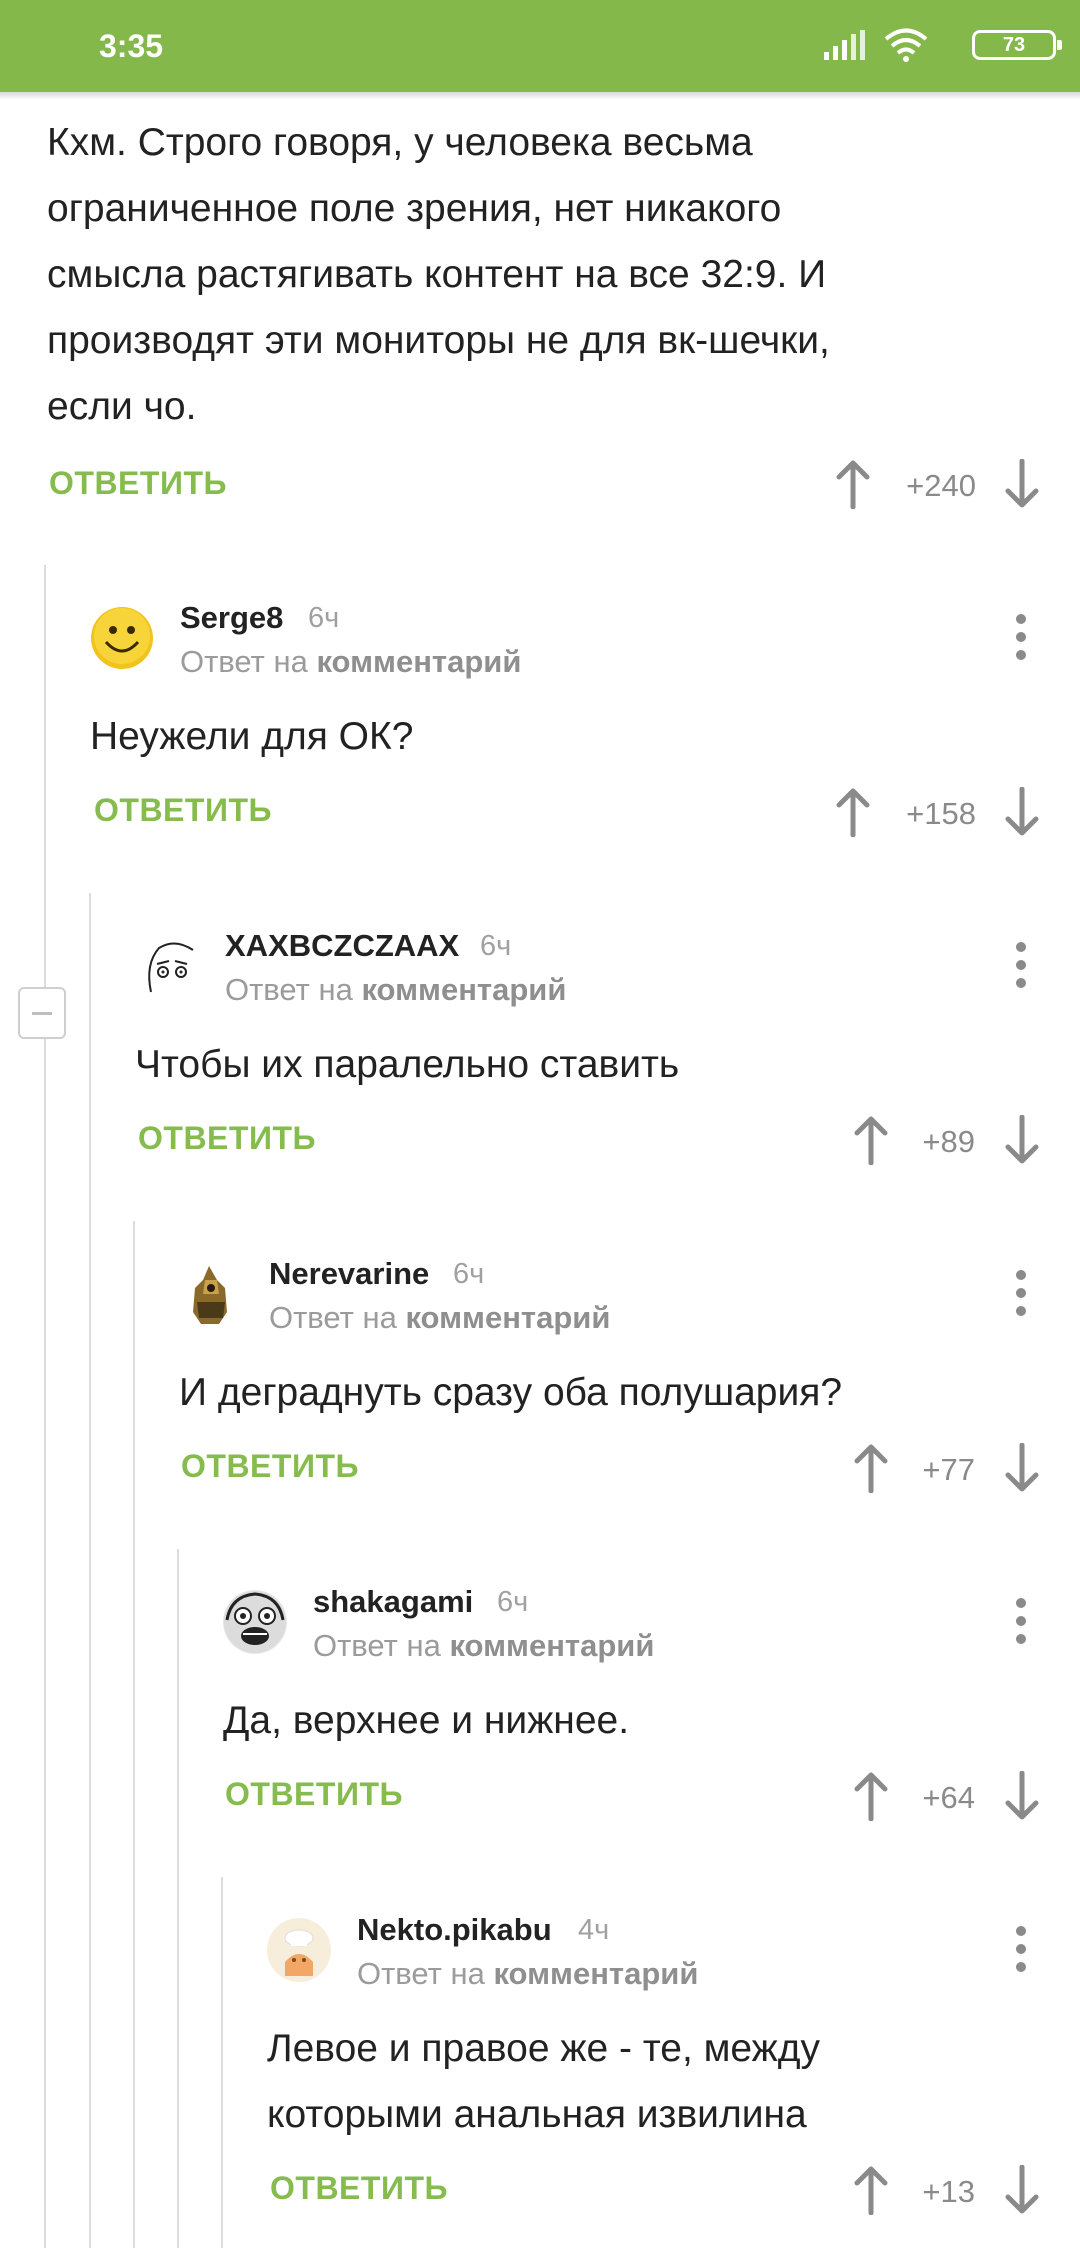 This screenshot has height=2248, width=1080. What do you see at coordinates (299, 1950) in the screenshot?
I see `chef-avatar` at bounding box center [299, 1950].